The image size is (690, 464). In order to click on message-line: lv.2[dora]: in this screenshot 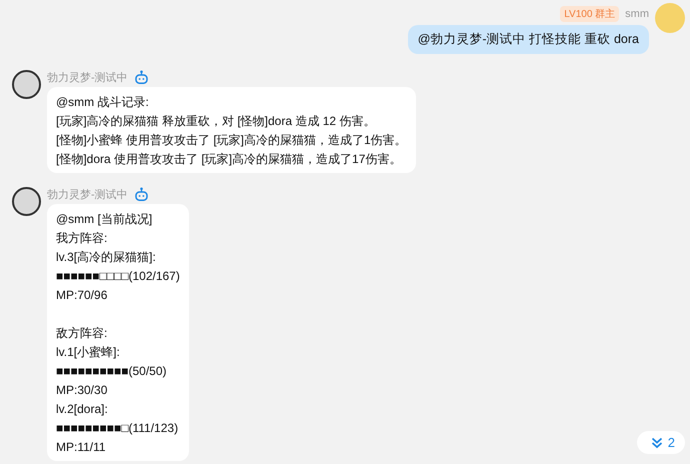, I will do `click(82, 409)`.